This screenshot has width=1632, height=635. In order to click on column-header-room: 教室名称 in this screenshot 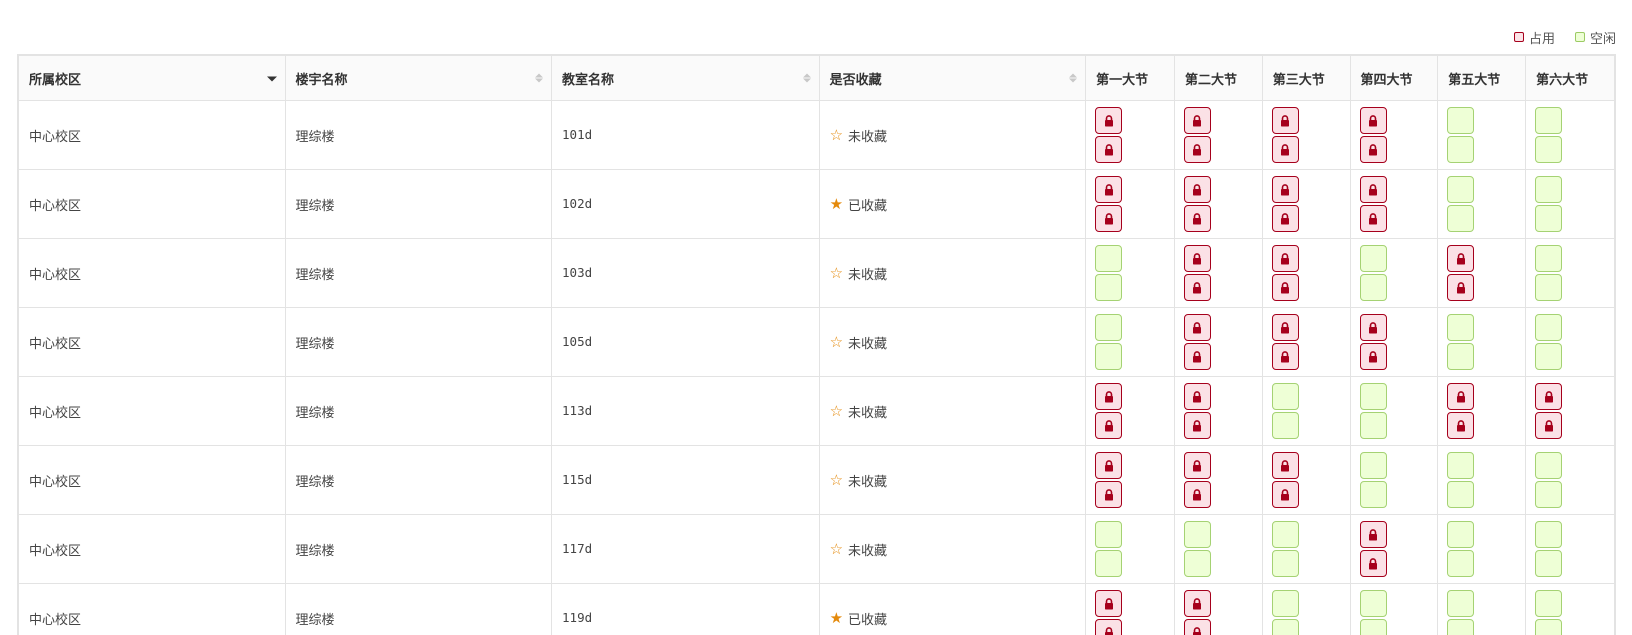, I will do `click(686, 78)`.